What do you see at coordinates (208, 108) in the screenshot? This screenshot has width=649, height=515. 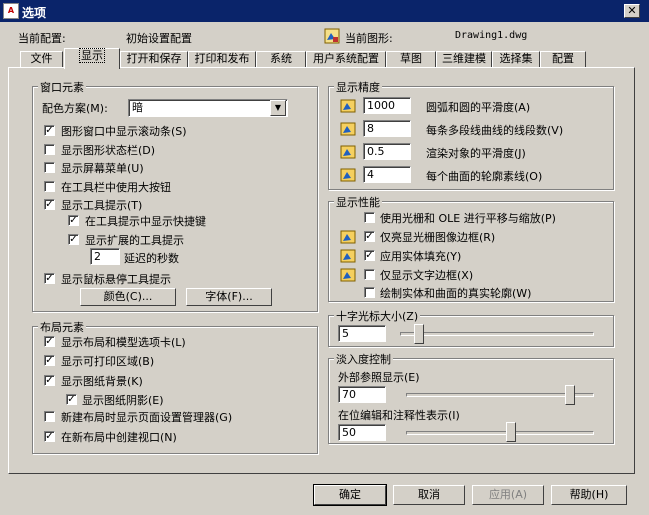 I see `color-scheme-select: 暗` at bounding box center [208, 108].